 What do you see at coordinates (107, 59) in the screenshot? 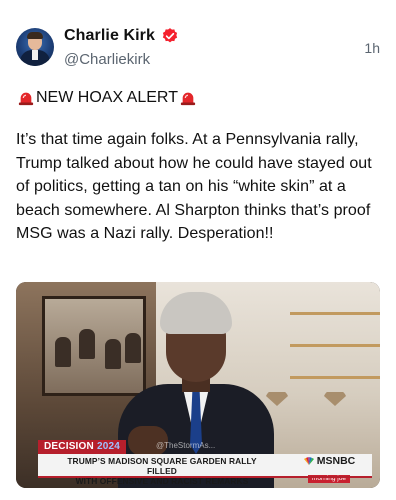
I see `author-handle: @Charliekirk` at bounding box center [107, 59].